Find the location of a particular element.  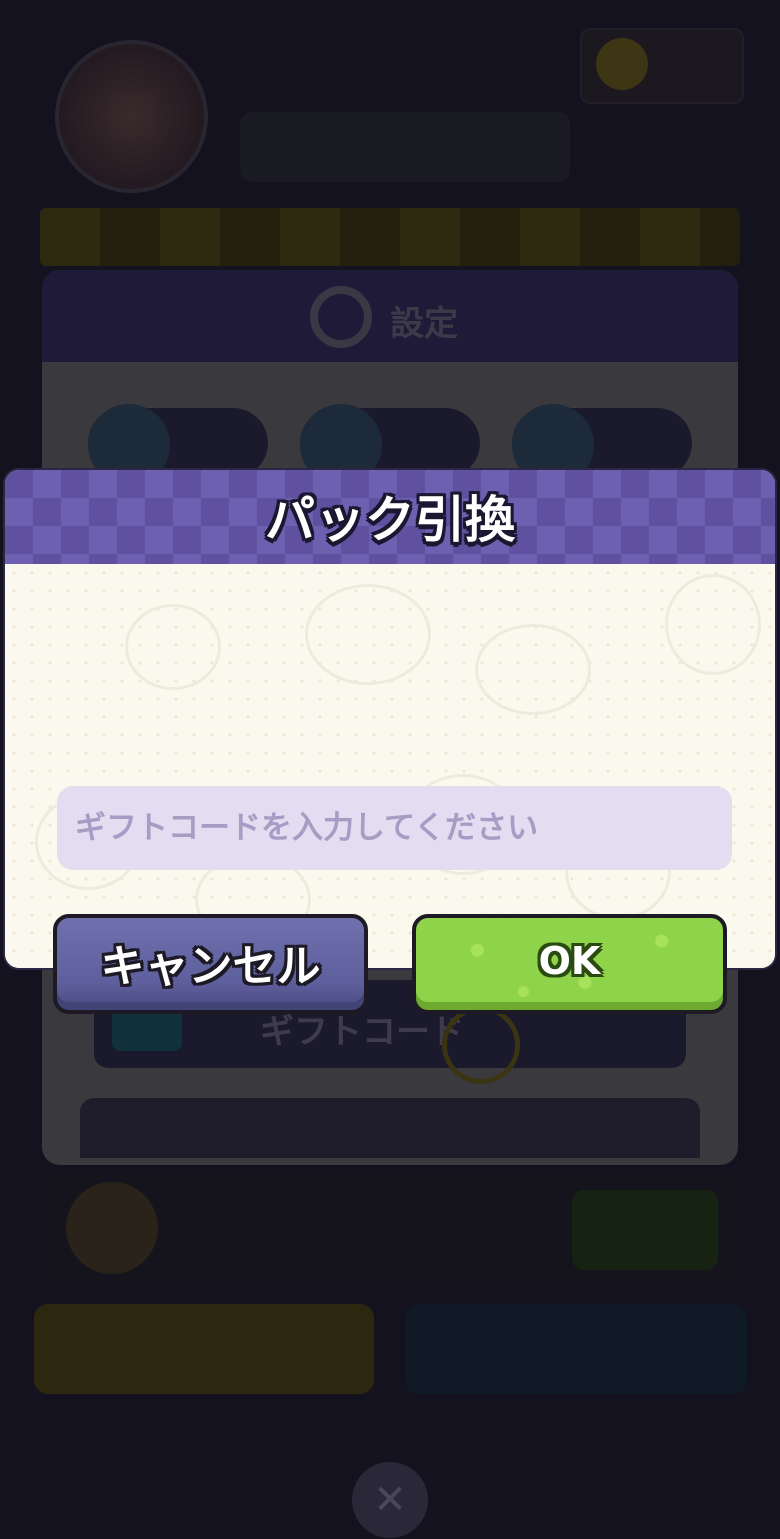

left-bottom-button is located at coordinates (204, 1349).